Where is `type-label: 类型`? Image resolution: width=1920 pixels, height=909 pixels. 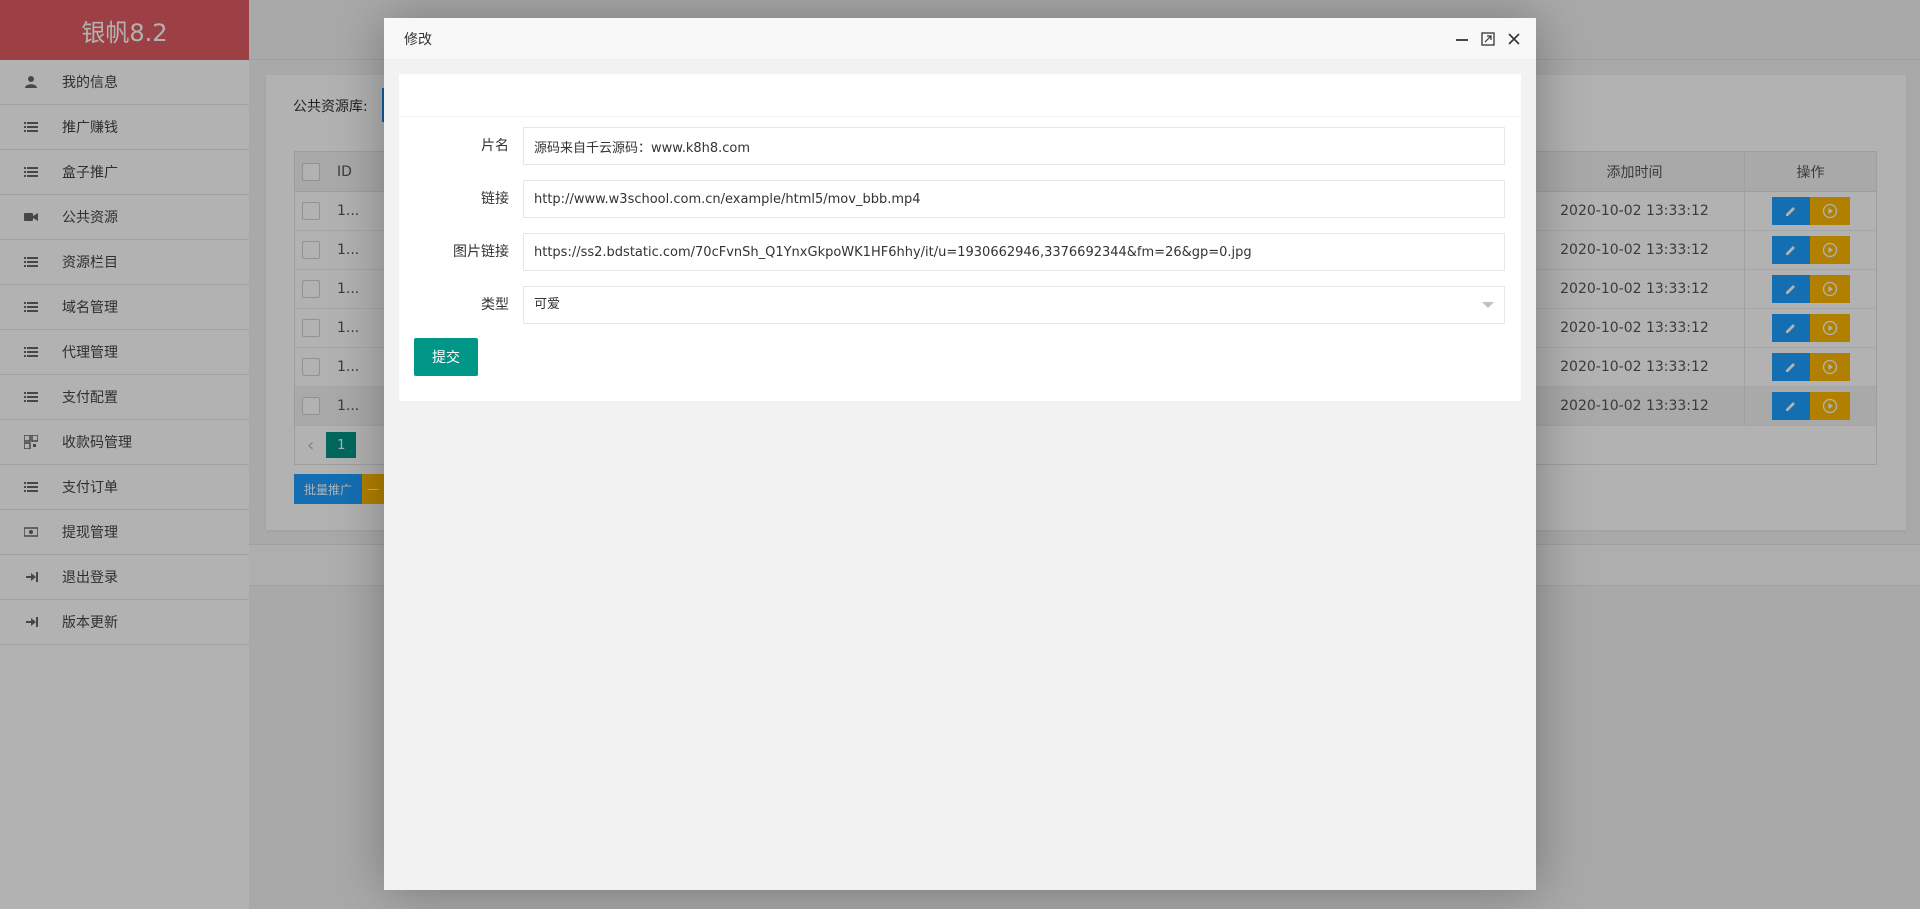 type-label: 类型 is located at coordinates (495, 305).